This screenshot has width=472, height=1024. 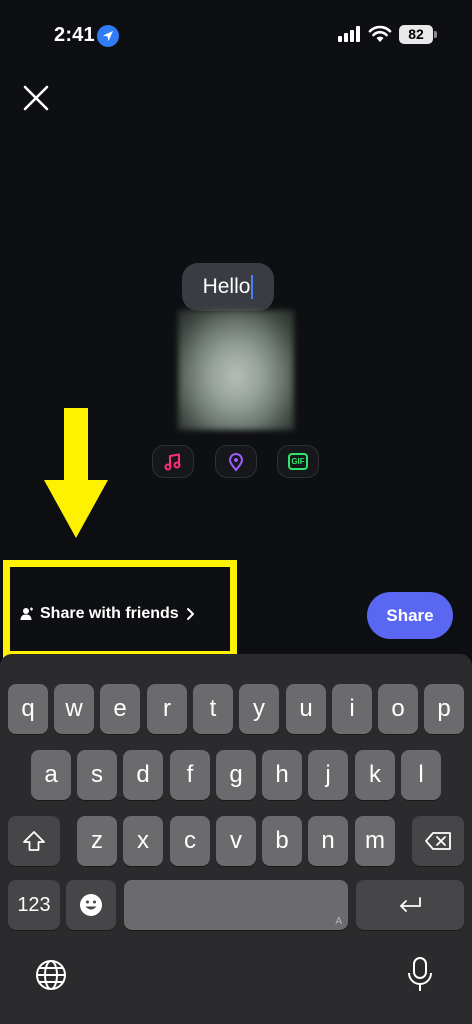 I want to click on key-u: u, so click(x=306, y=709).